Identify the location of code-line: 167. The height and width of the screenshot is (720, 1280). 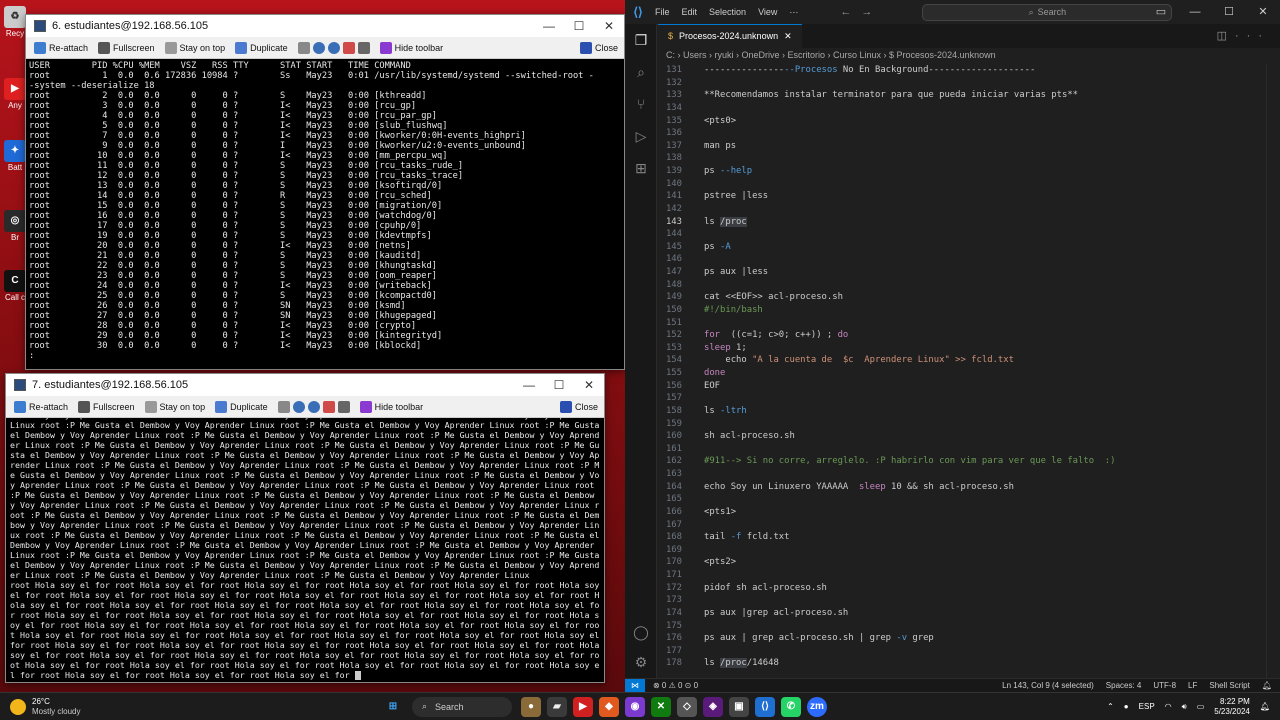
(969, 525).